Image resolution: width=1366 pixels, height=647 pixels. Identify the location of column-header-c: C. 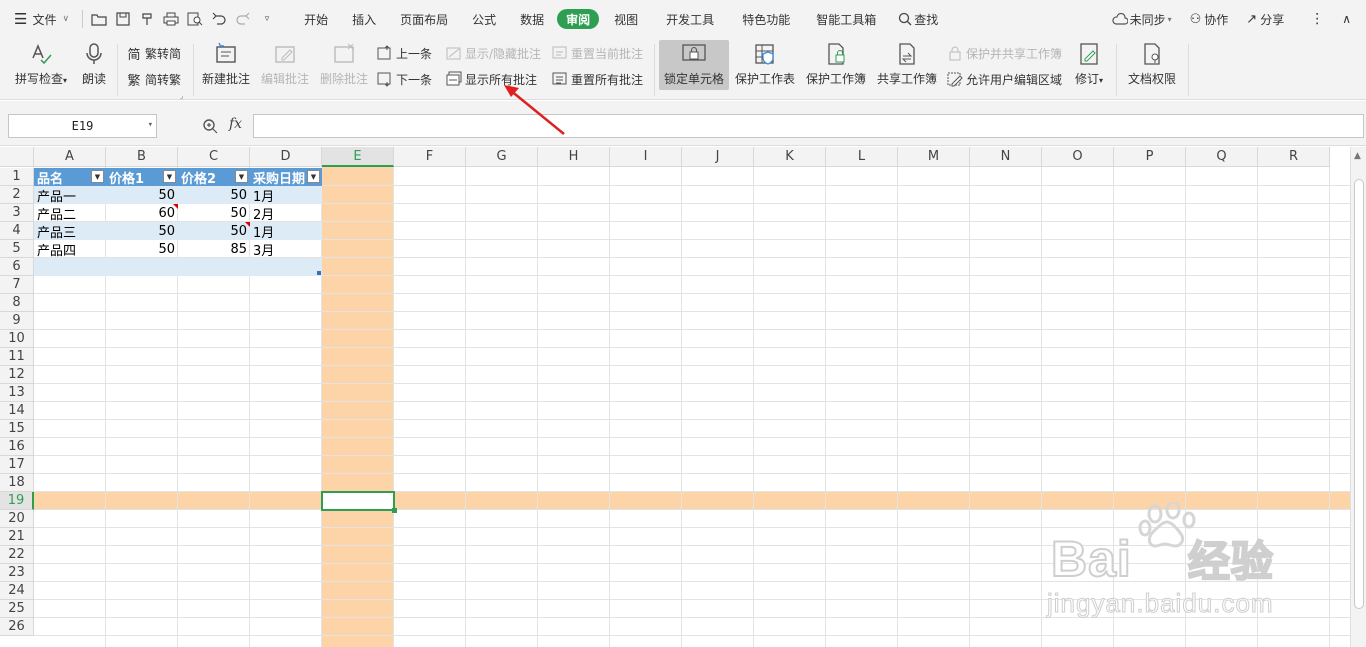
(214, 157).